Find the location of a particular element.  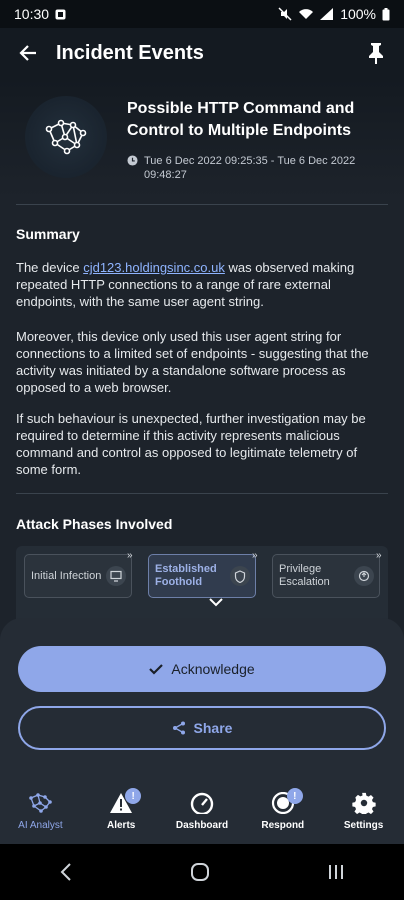

share-button: Share is located at coordinates (202, 728).